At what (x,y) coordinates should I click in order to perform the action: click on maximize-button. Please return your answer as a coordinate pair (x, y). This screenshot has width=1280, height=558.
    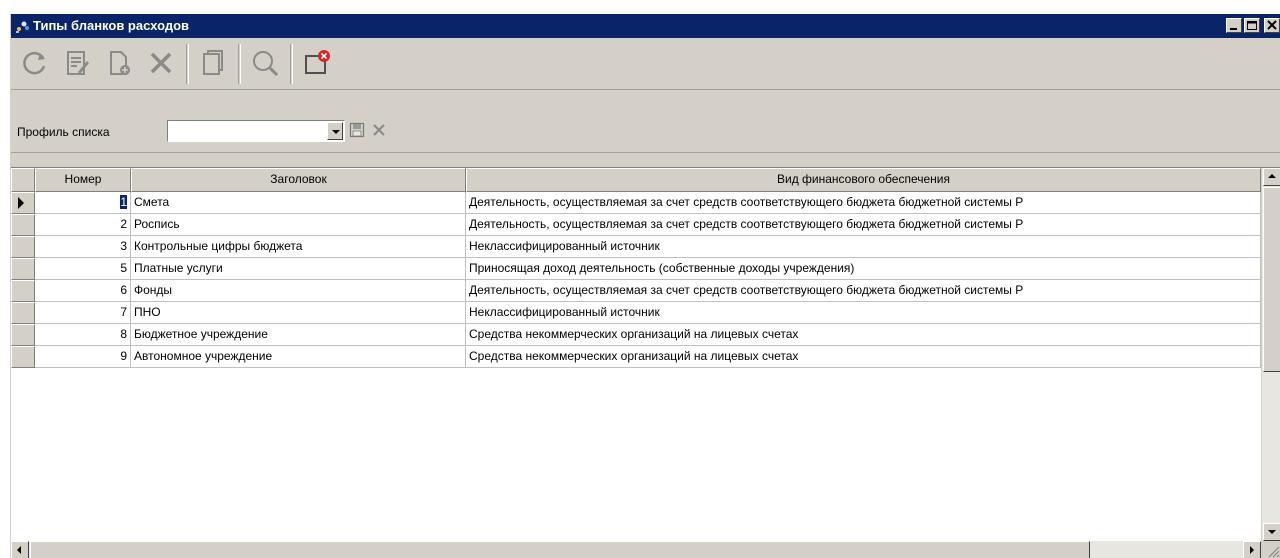
    Looking at the image, I should click on (1252, 25).